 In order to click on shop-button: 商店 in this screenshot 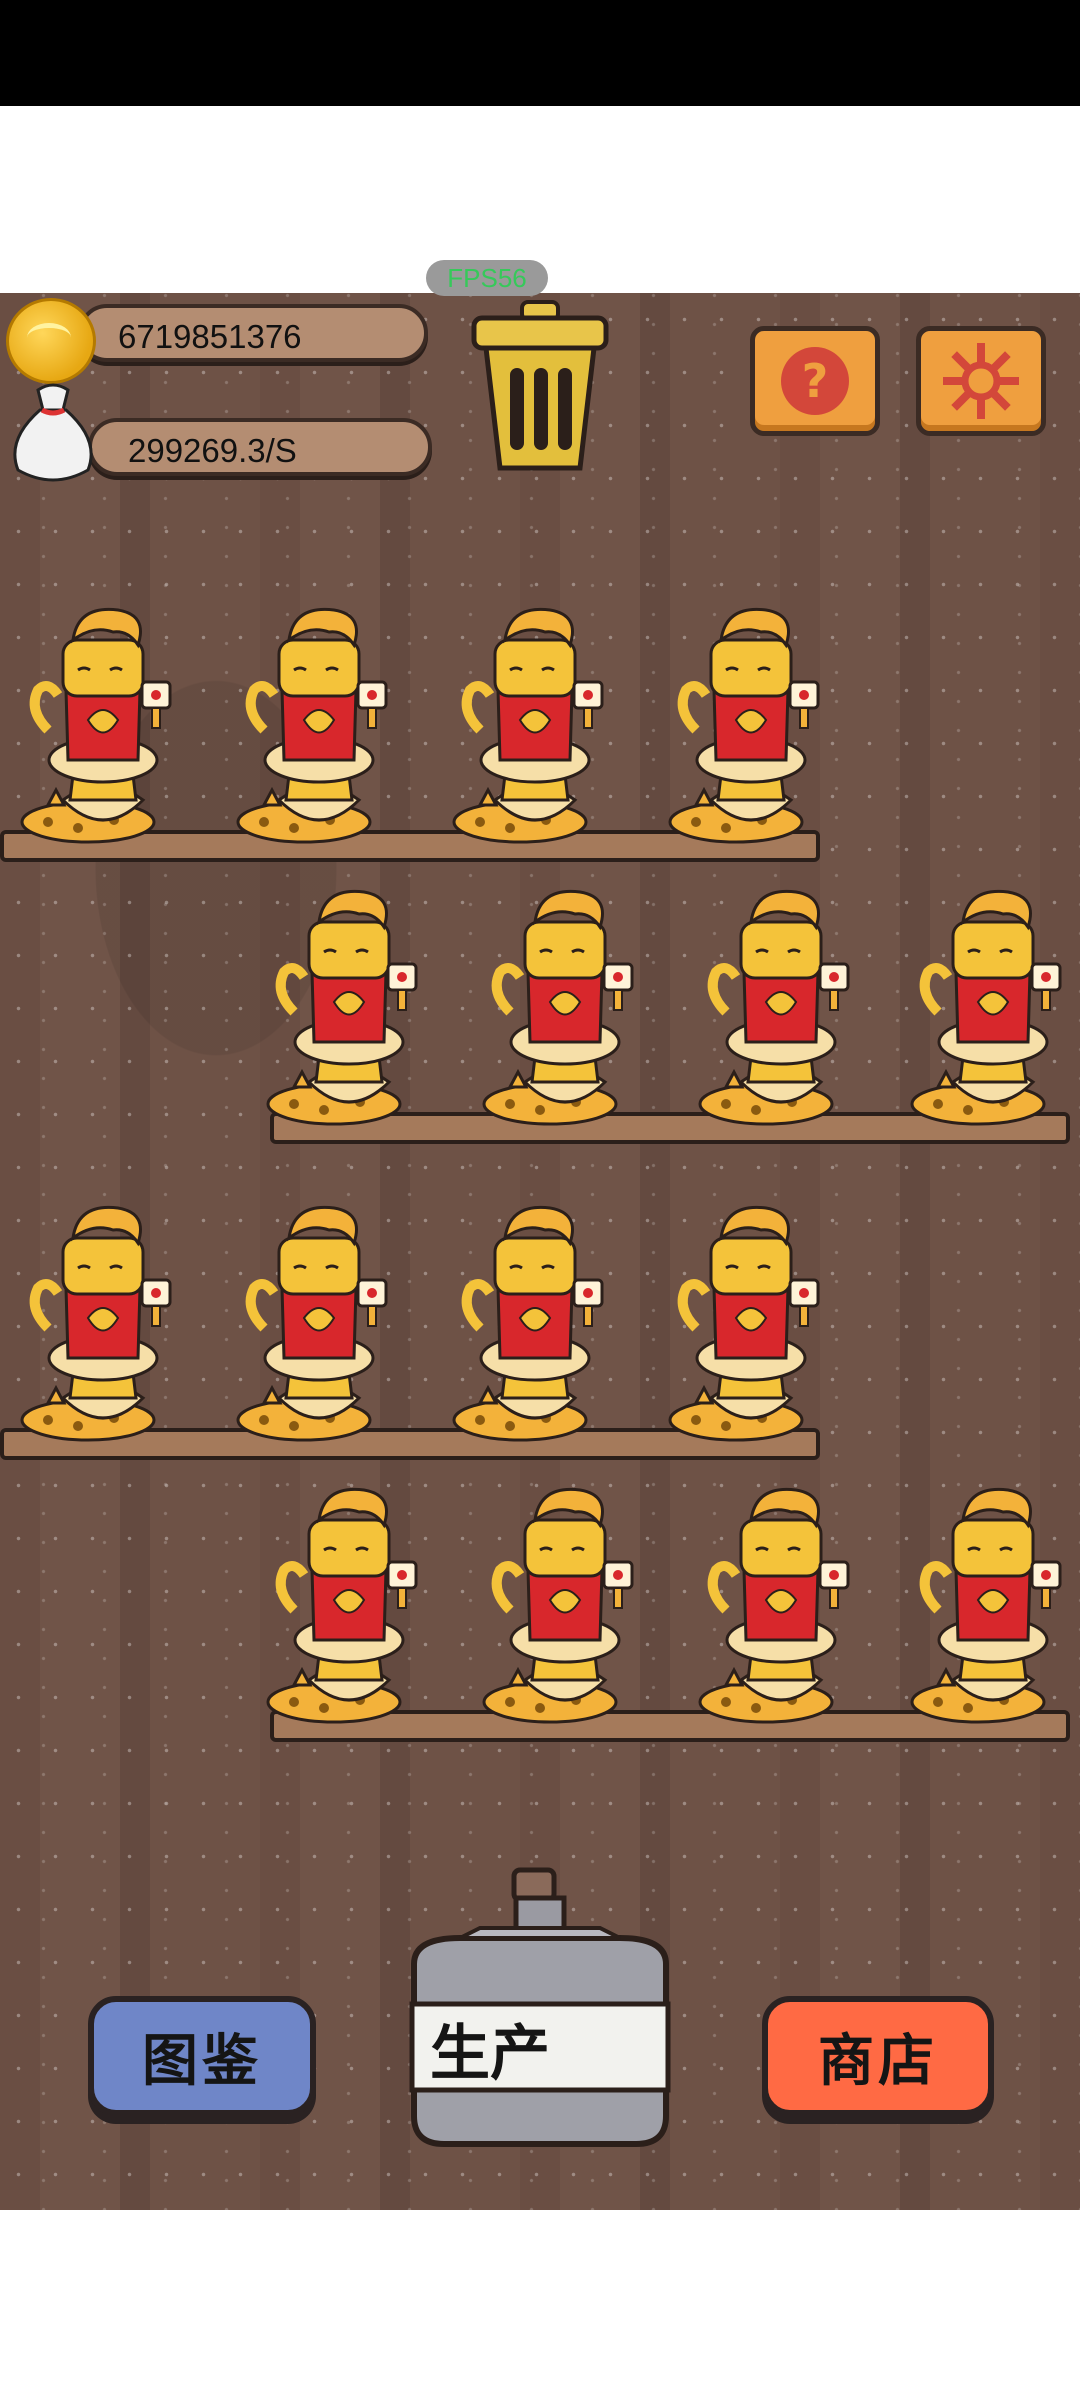, I will do `click(878, 2056)`.